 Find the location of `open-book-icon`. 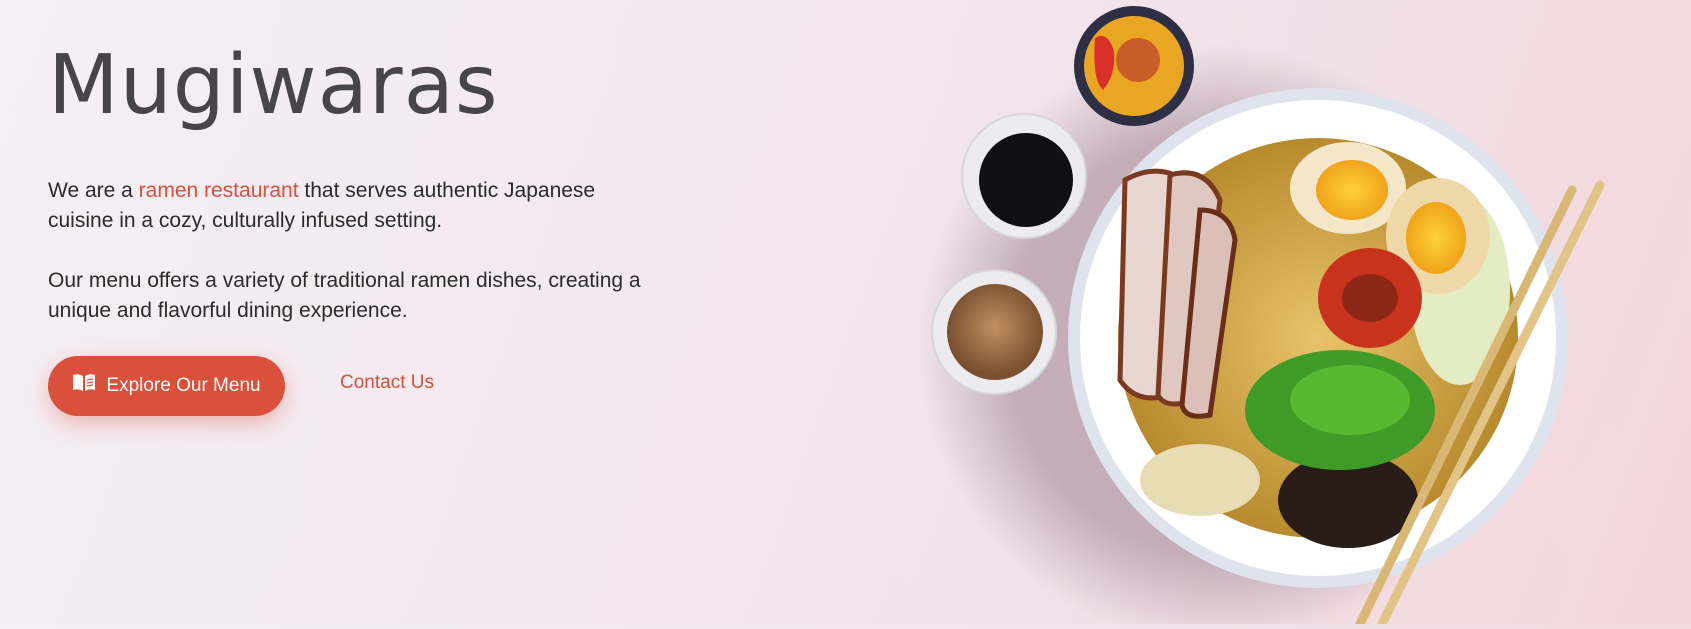

open-book-icon is located at coordinates (84, 386).